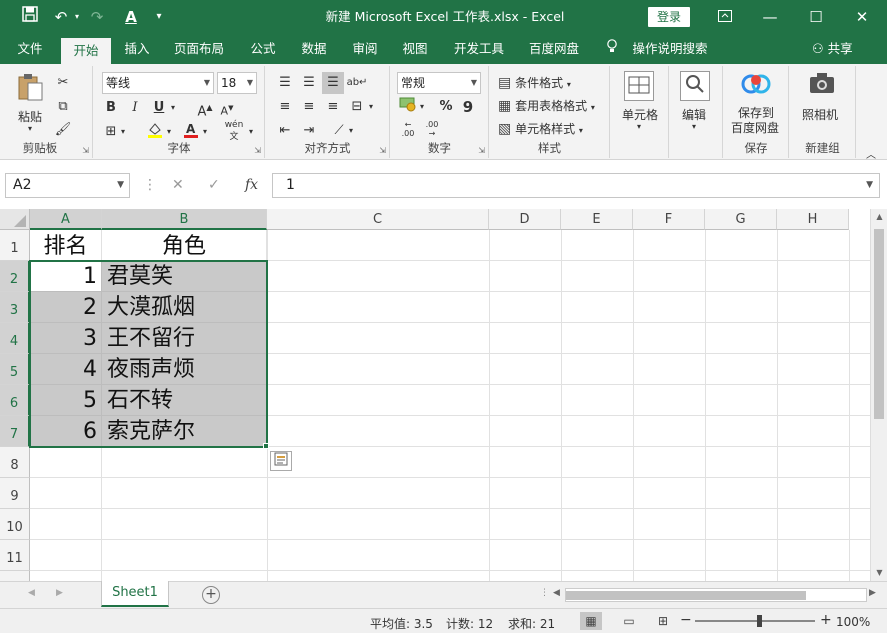 The image size is (887, 633). Describe the element at coordinates (15, 524) in the screenshot. I see `row-header-10: 10` at that location.